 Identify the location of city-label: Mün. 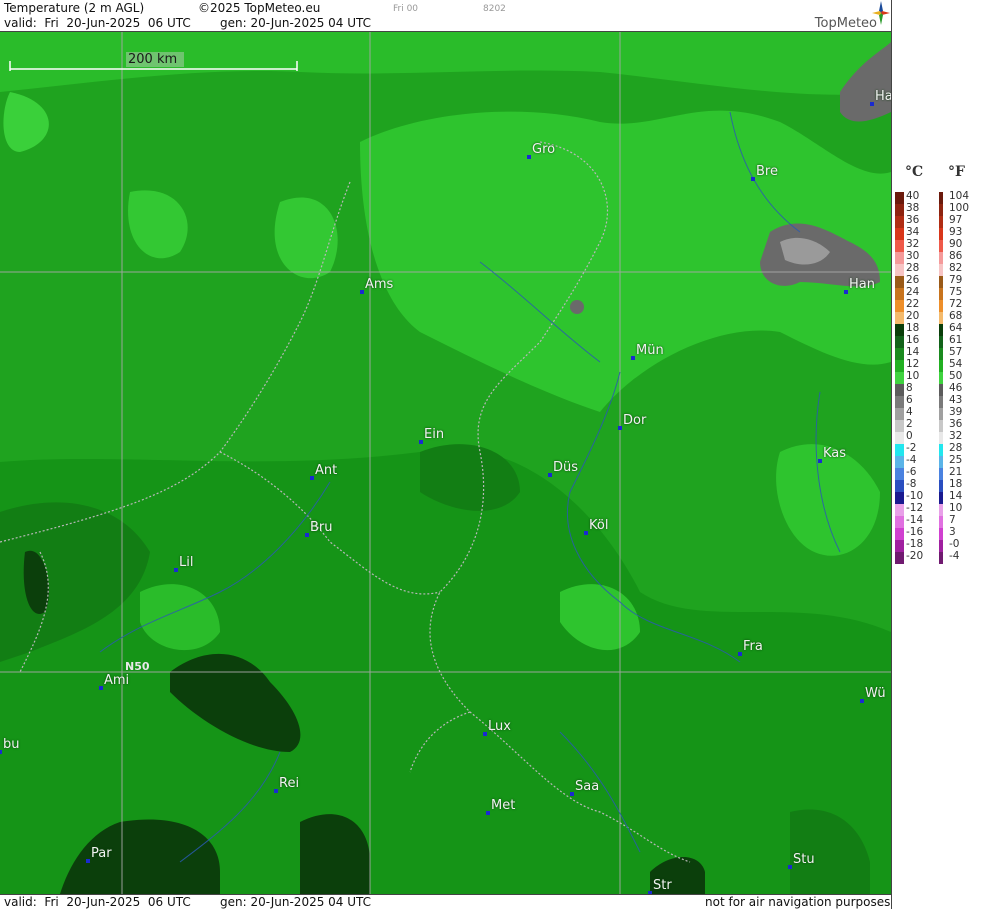
(650, 350).